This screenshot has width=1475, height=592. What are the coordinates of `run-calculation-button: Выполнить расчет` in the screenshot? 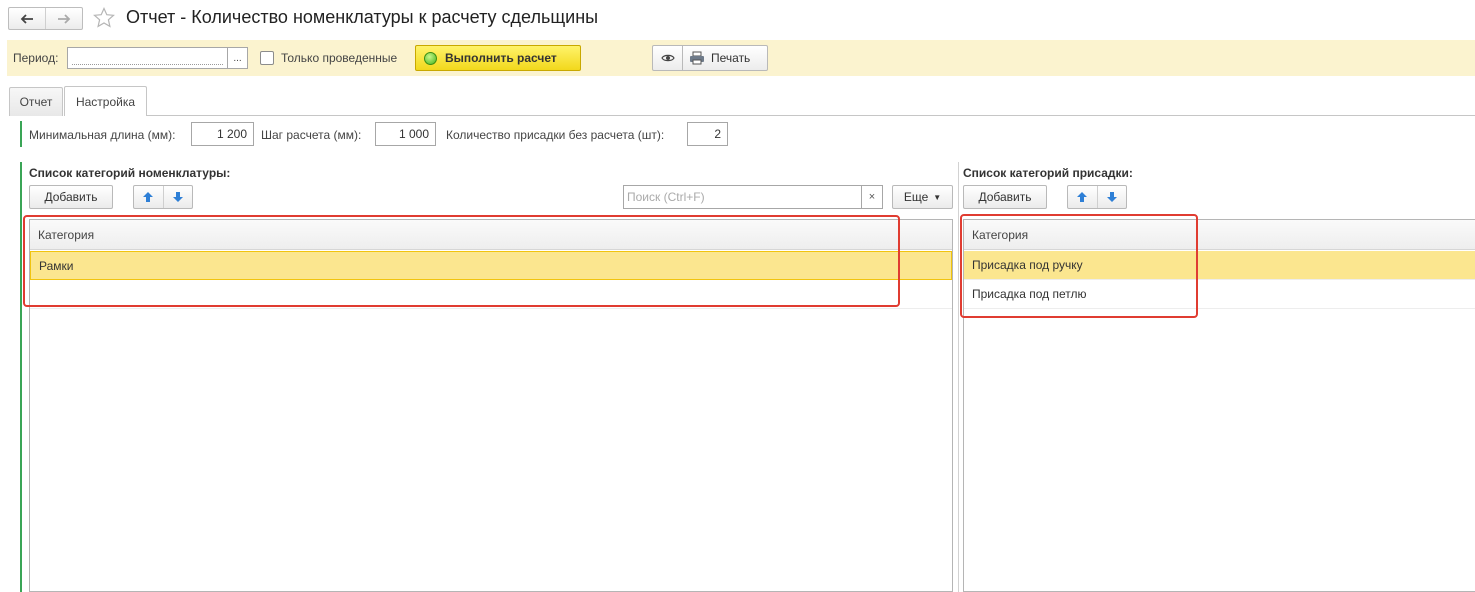 It's located at (498, 58).